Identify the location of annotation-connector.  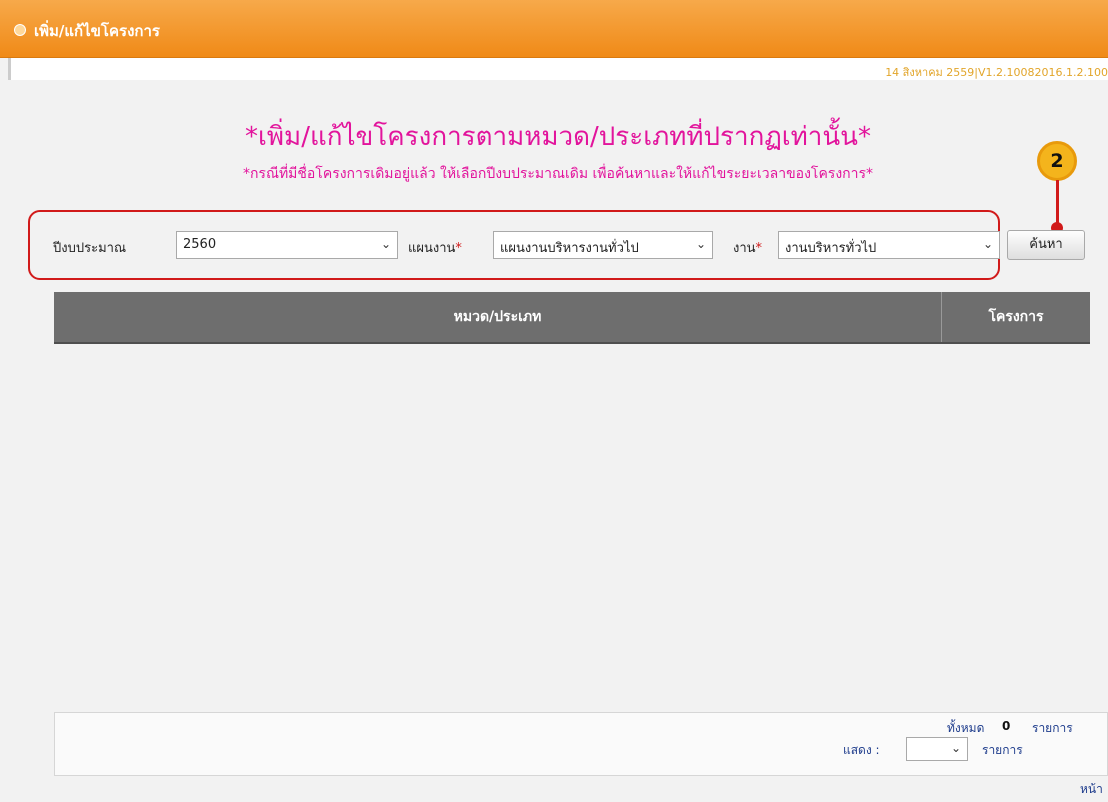
(1057, 204).